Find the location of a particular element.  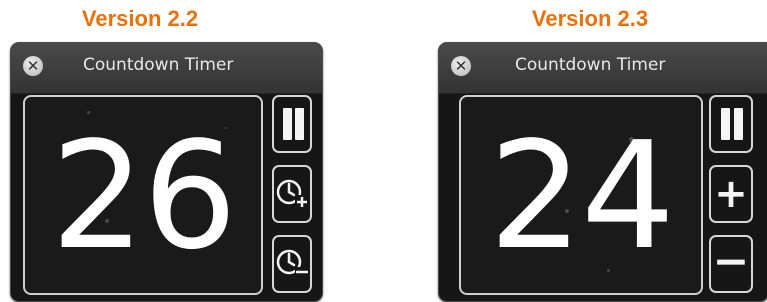

plus-icon: + is located at coordinates (731, 194).